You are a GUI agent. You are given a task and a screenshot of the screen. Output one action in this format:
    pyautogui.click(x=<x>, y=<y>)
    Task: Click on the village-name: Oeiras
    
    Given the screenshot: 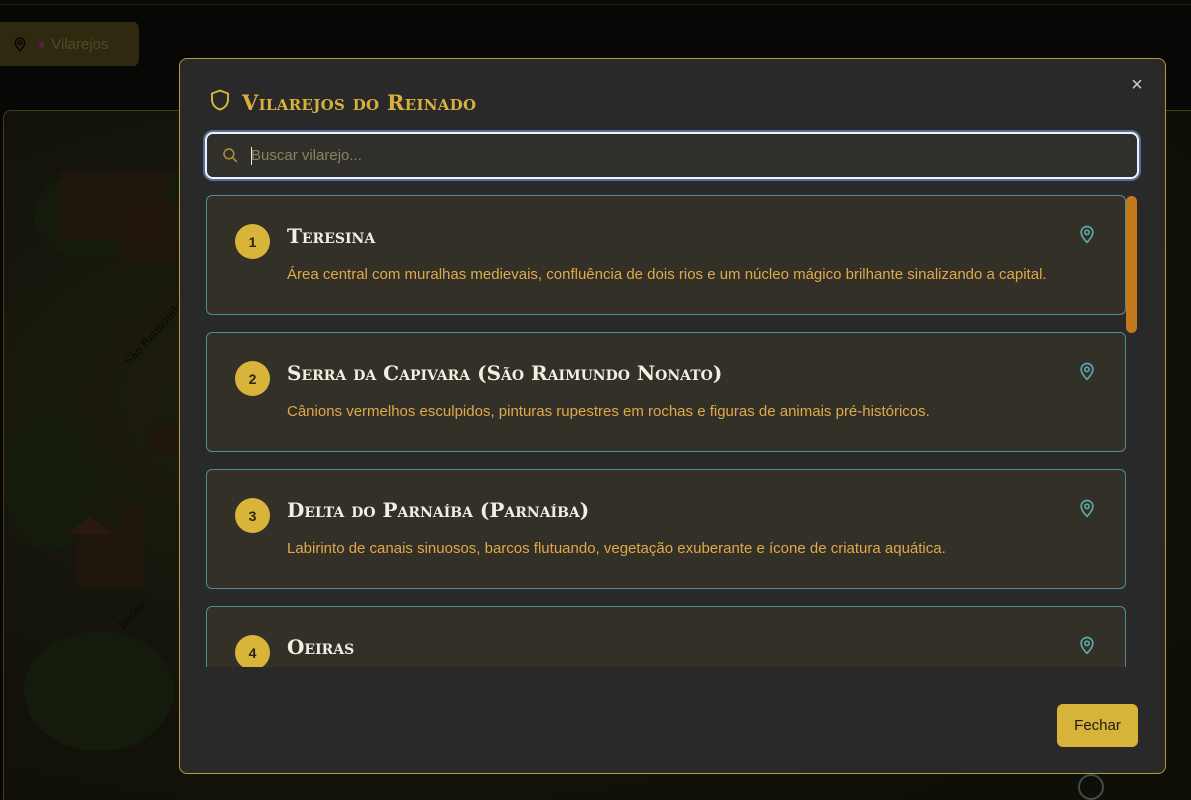 What is the action you would take?
    pyautogui.click(x=321, y=647)
    